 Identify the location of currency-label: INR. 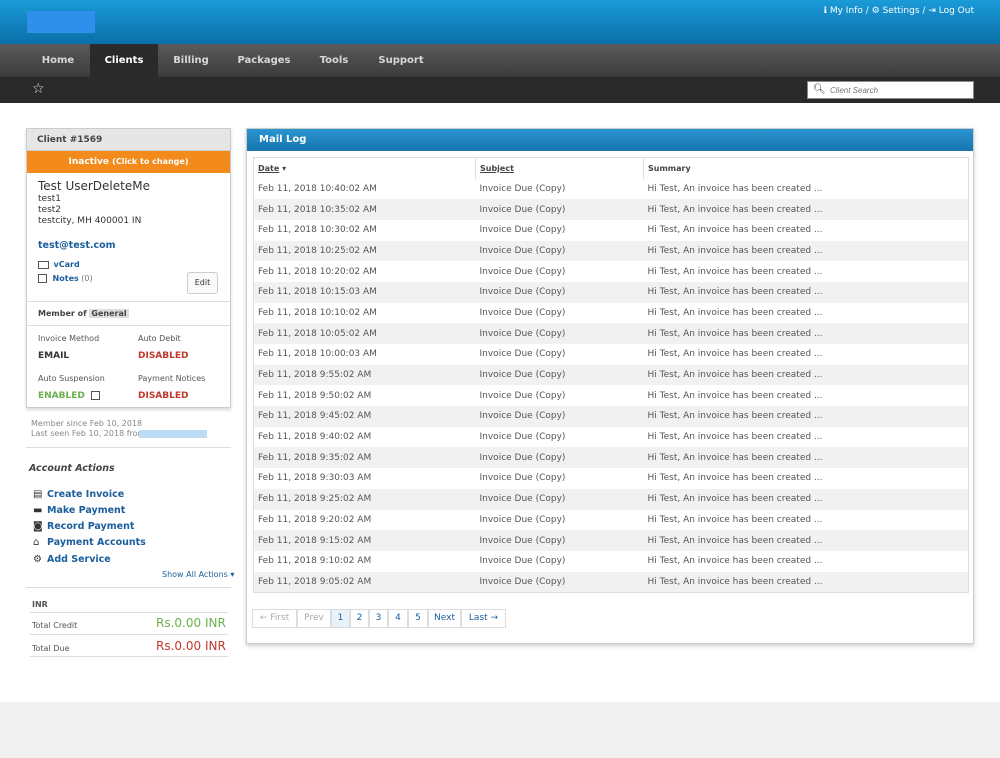
(40, 604).